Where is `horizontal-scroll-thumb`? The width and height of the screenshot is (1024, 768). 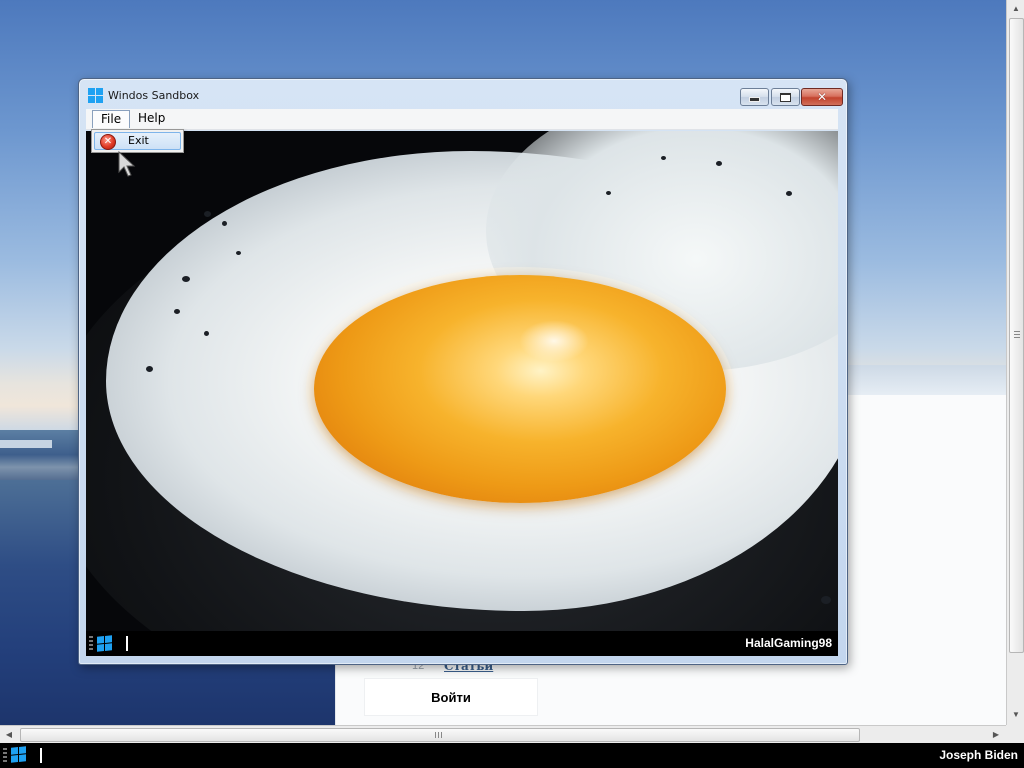 horizontal-scroll-thumb is located at coordinates (440, 735).